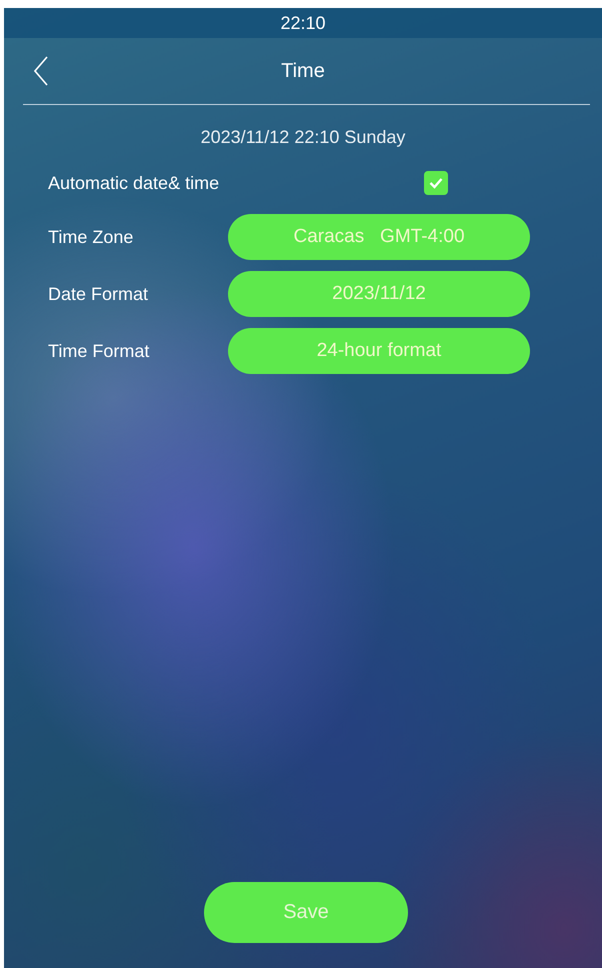 This screenshot has width=602, height=968. I want to click on save-button: Save, so click(306, 912).